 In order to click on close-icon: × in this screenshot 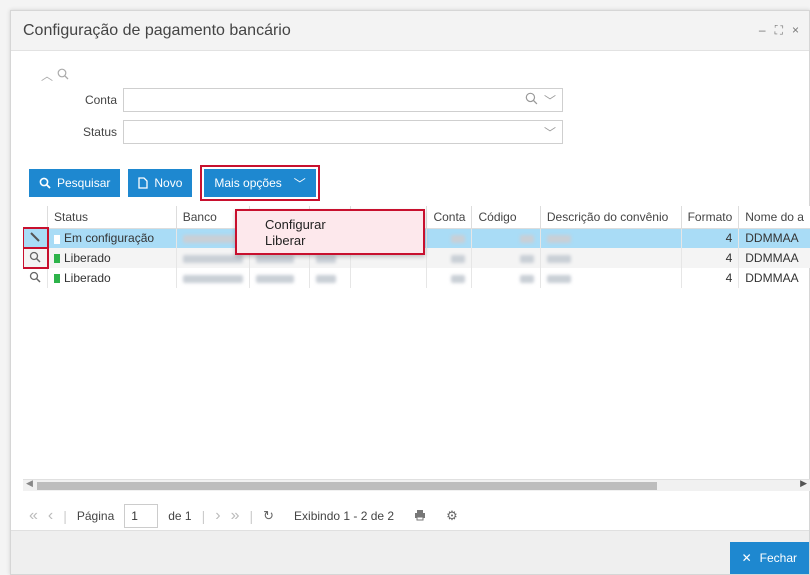, I will do `click(795, 30)`.